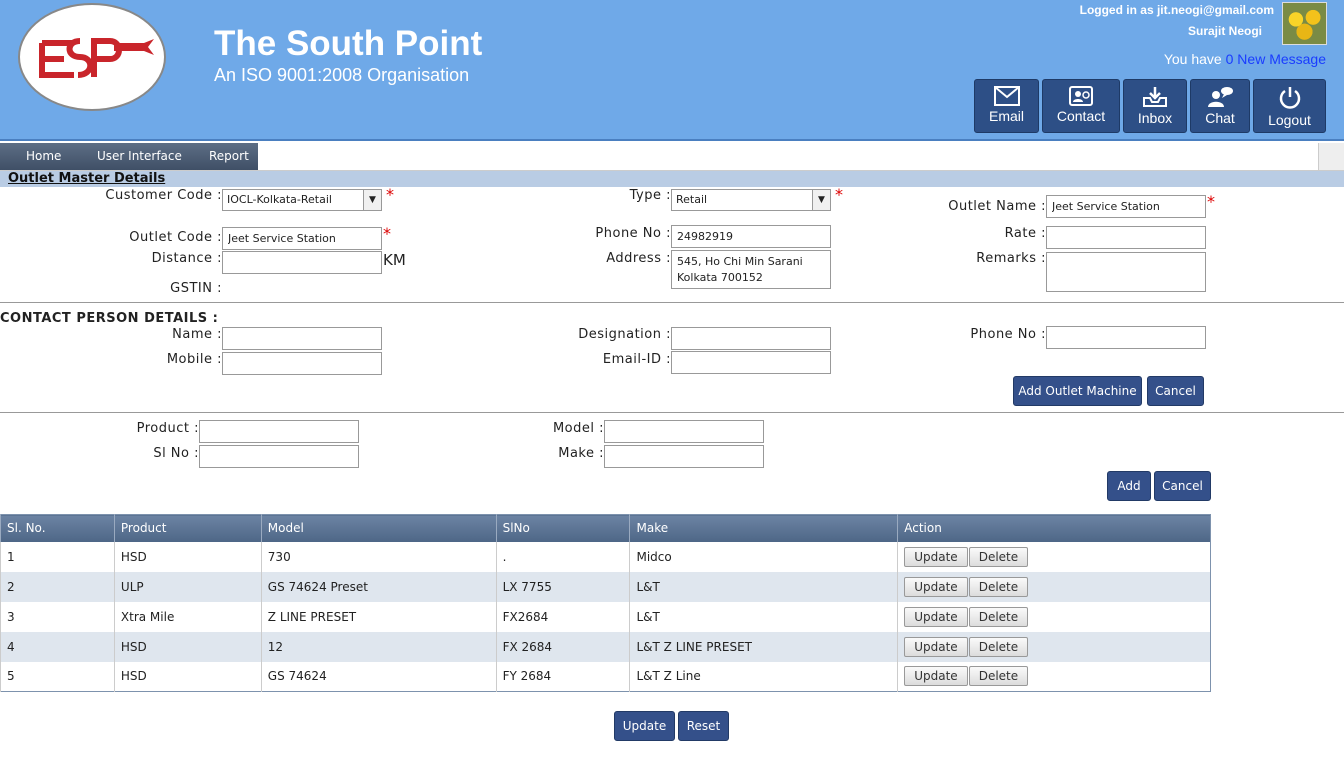 Image resolution: width=1344 pixels, height=757 pixels. Describe the element at coordinates (229, 156) in the screenshot. I see `menu-item-report: Report` at that location.